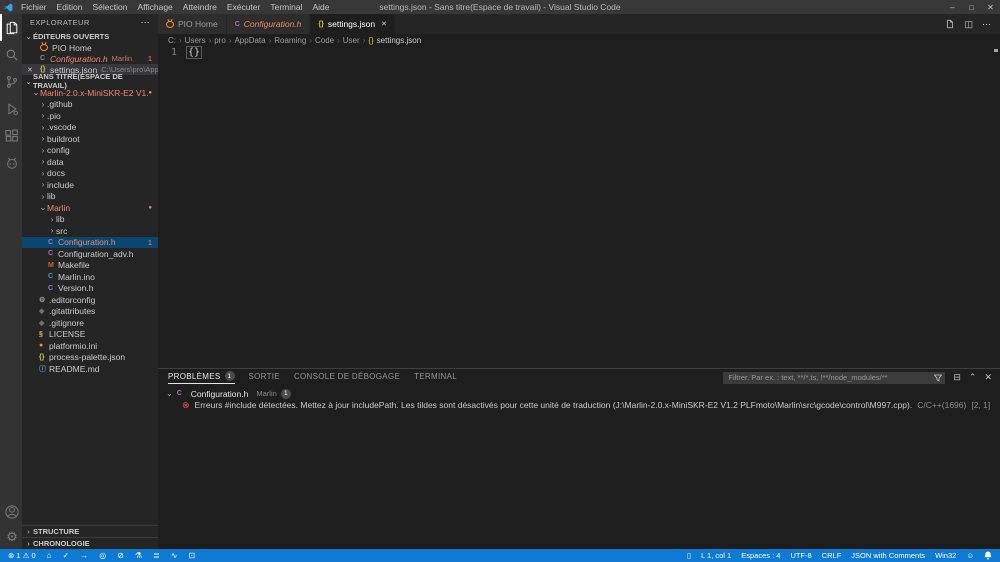 This screenshot has width=1000, height=562. I want to click on open-editor-pio-home: PIO Home, so click(90, 47).